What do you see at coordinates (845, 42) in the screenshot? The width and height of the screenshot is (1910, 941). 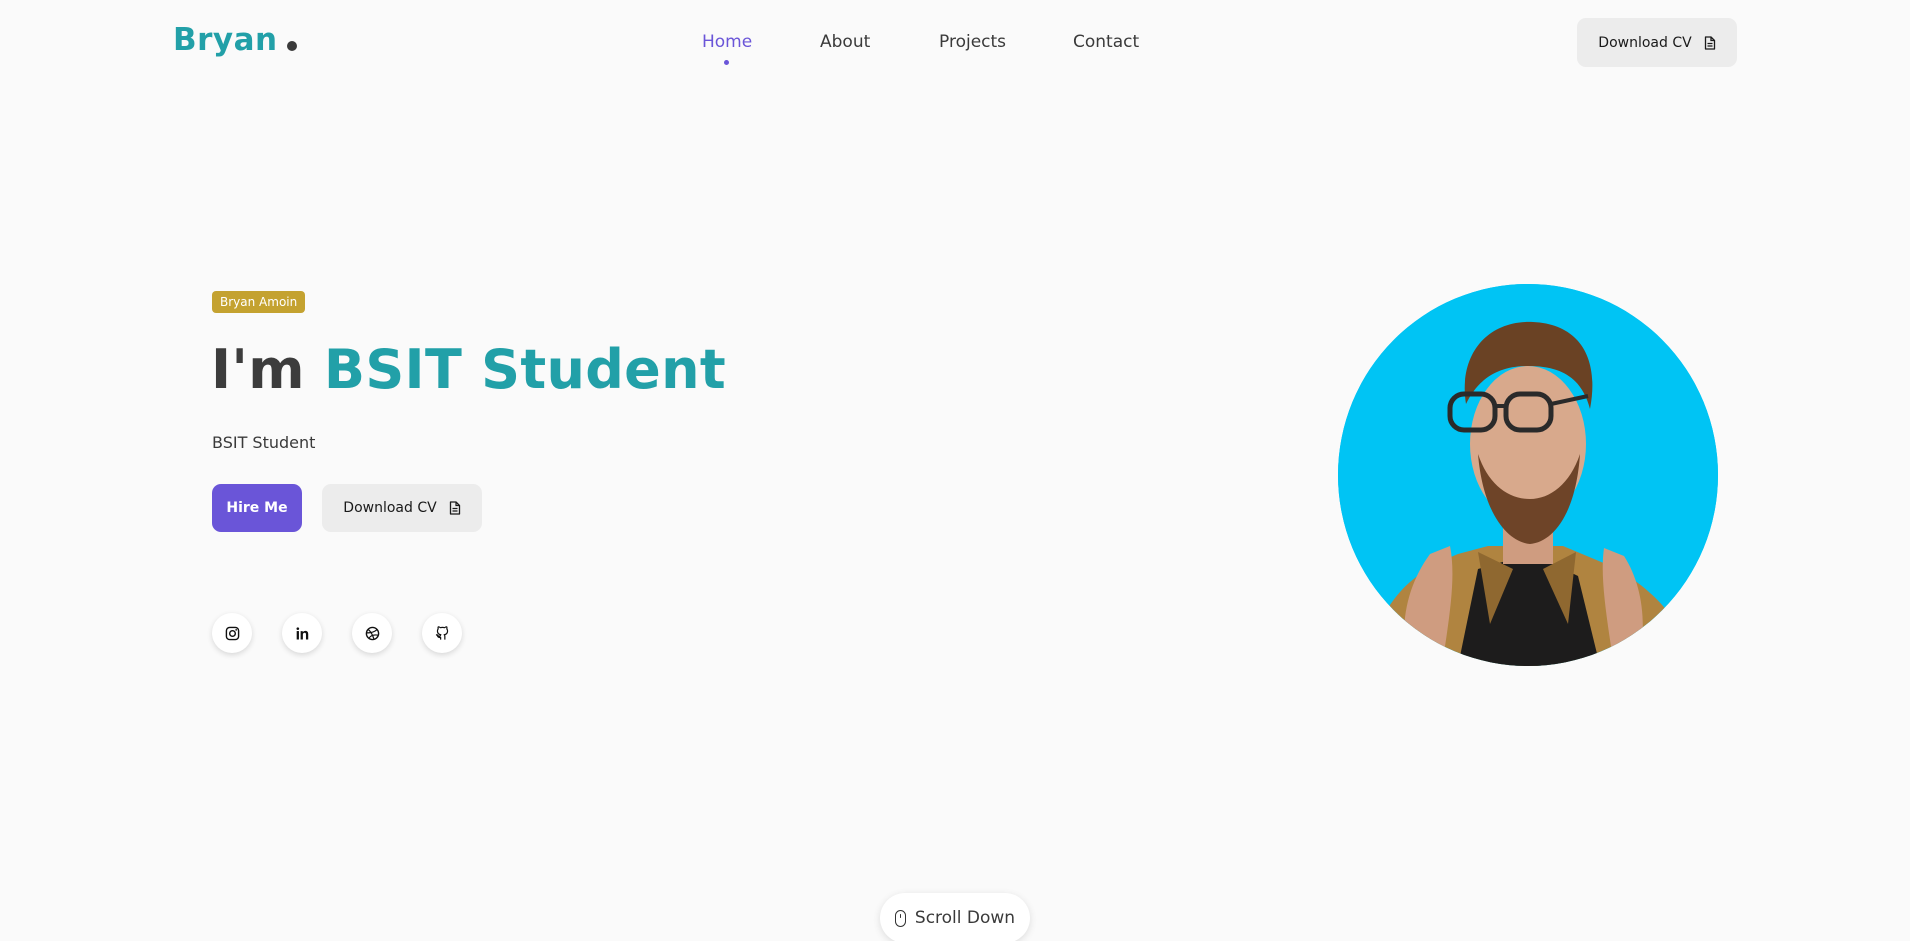 I see `nav-item-label: About` at bounding box center [845, 42].